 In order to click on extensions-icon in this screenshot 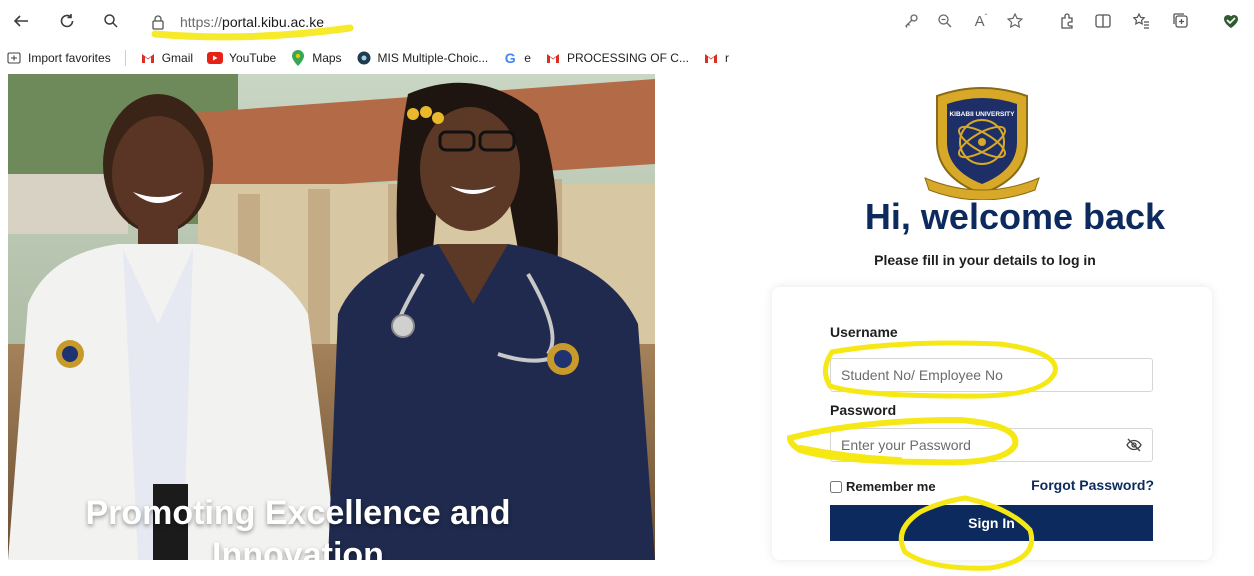, I will do `click(1067, 21)`.